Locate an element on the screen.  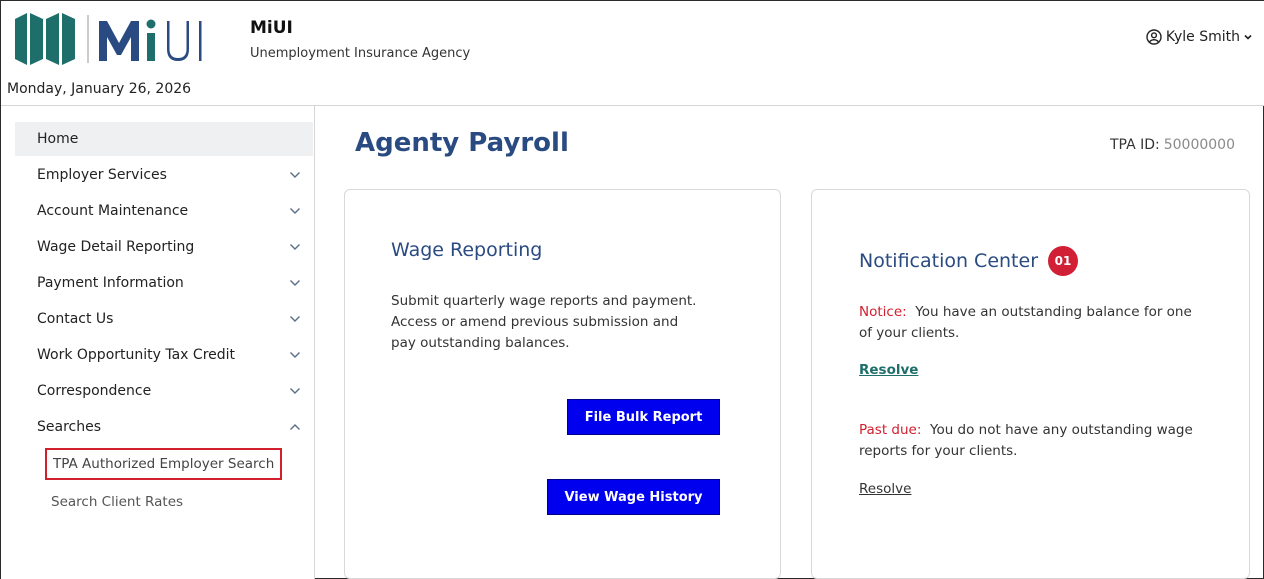
sidebar-item-label: Searches is located at coordinates (69, 427).